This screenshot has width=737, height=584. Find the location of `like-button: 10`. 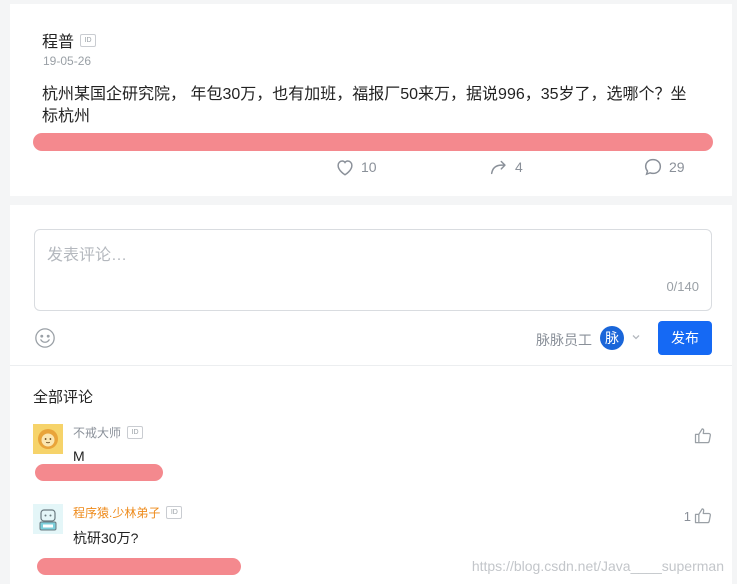

like-button: 10 is located at coordinates (355, 167).